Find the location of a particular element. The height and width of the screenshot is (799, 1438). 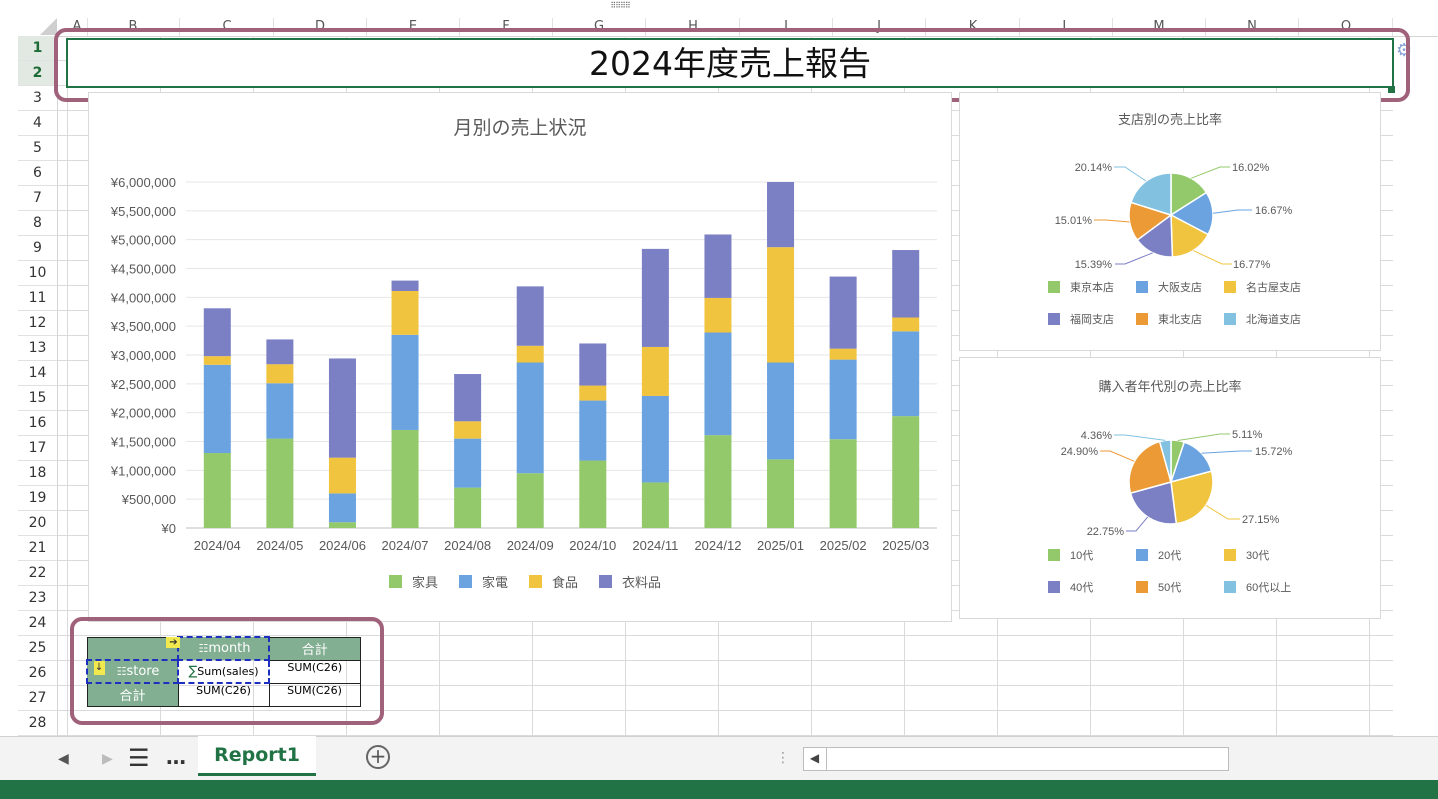

row-header-21: 21 is located at coordinates (37, 548).